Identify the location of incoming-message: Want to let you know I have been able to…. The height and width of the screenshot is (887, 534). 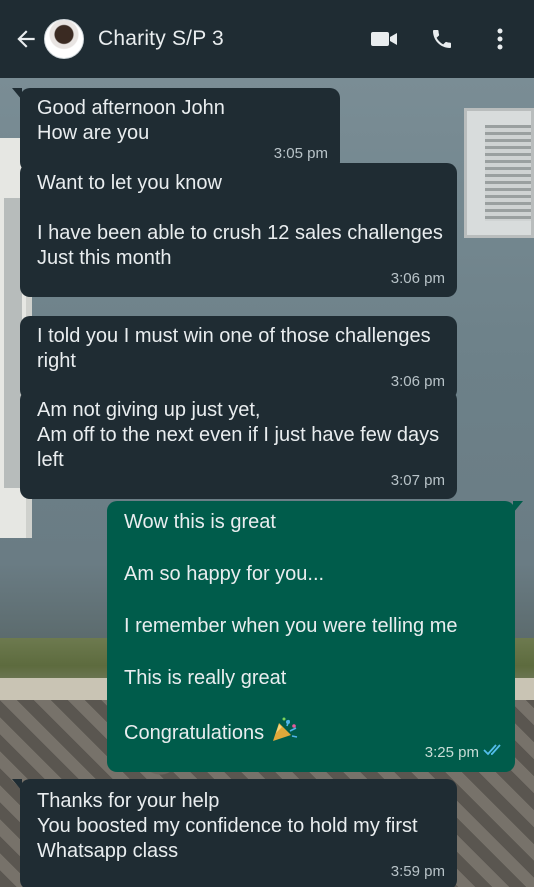
(238, 230).